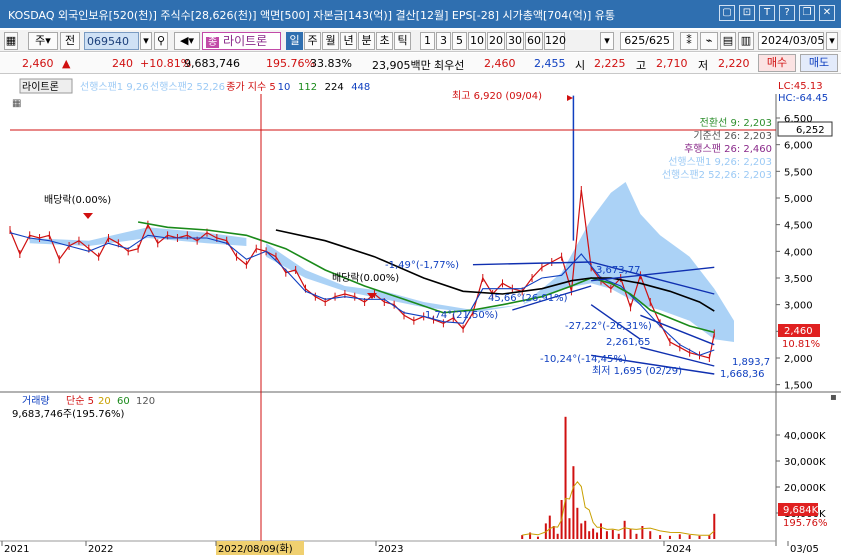 Image resolution: width=841 pixels, height=555 pixels. Describe the element at coordinates (728, 149) in the screenshot. I see `info-line: 후행스팬 26: 2,460` at that location.